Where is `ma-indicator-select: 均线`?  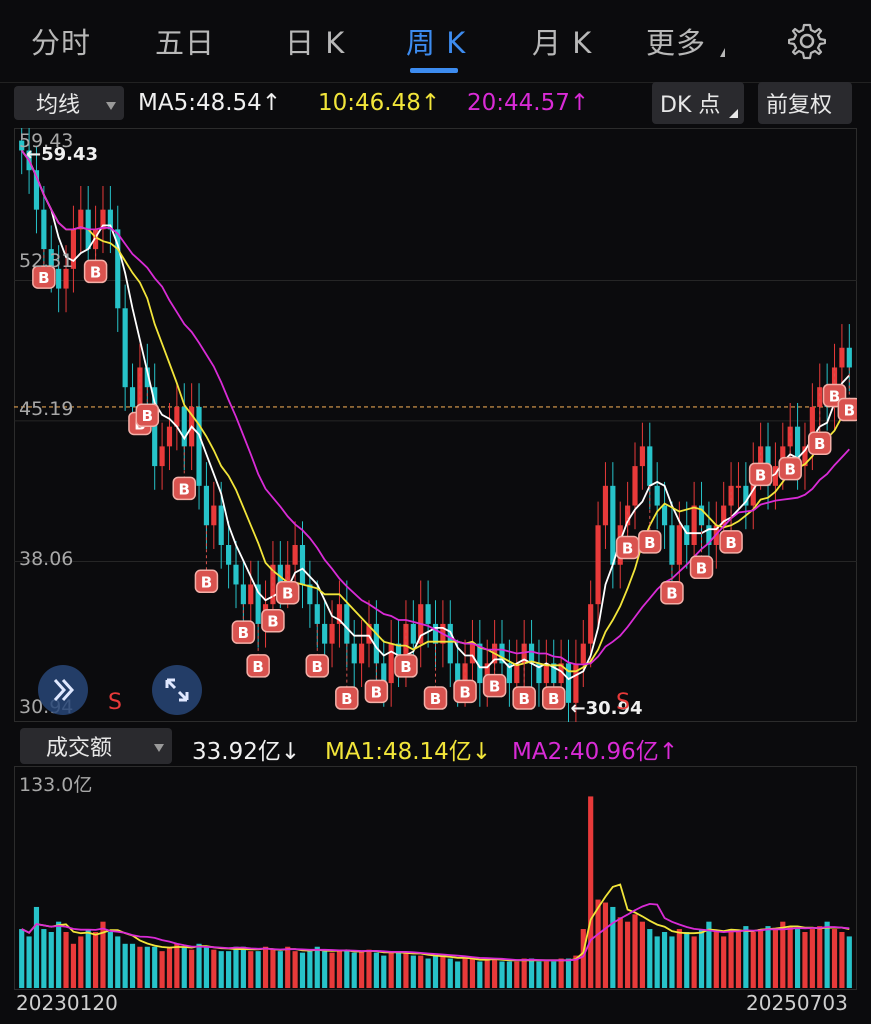 ma-indicator-select: 均线 is located at coordinates (69, 103).